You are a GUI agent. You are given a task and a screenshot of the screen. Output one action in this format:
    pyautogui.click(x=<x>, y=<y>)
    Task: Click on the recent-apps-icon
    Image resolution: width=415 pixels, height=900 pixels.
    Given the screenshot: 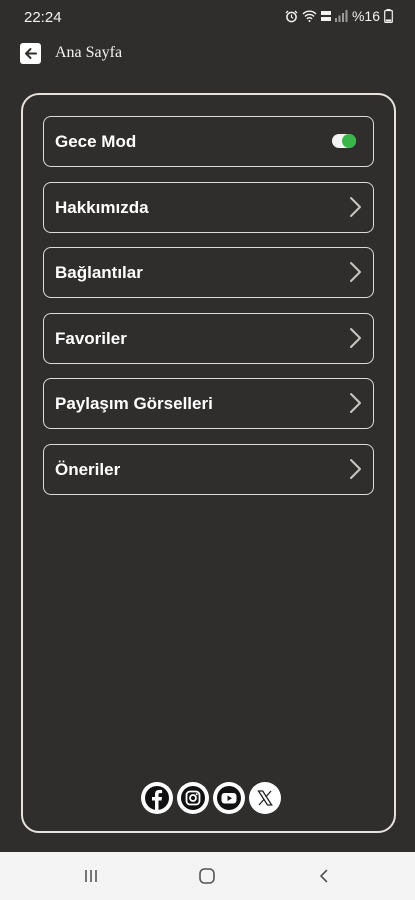 What is the action you would take?
    pyautogui.click(x=91, y=876)
    